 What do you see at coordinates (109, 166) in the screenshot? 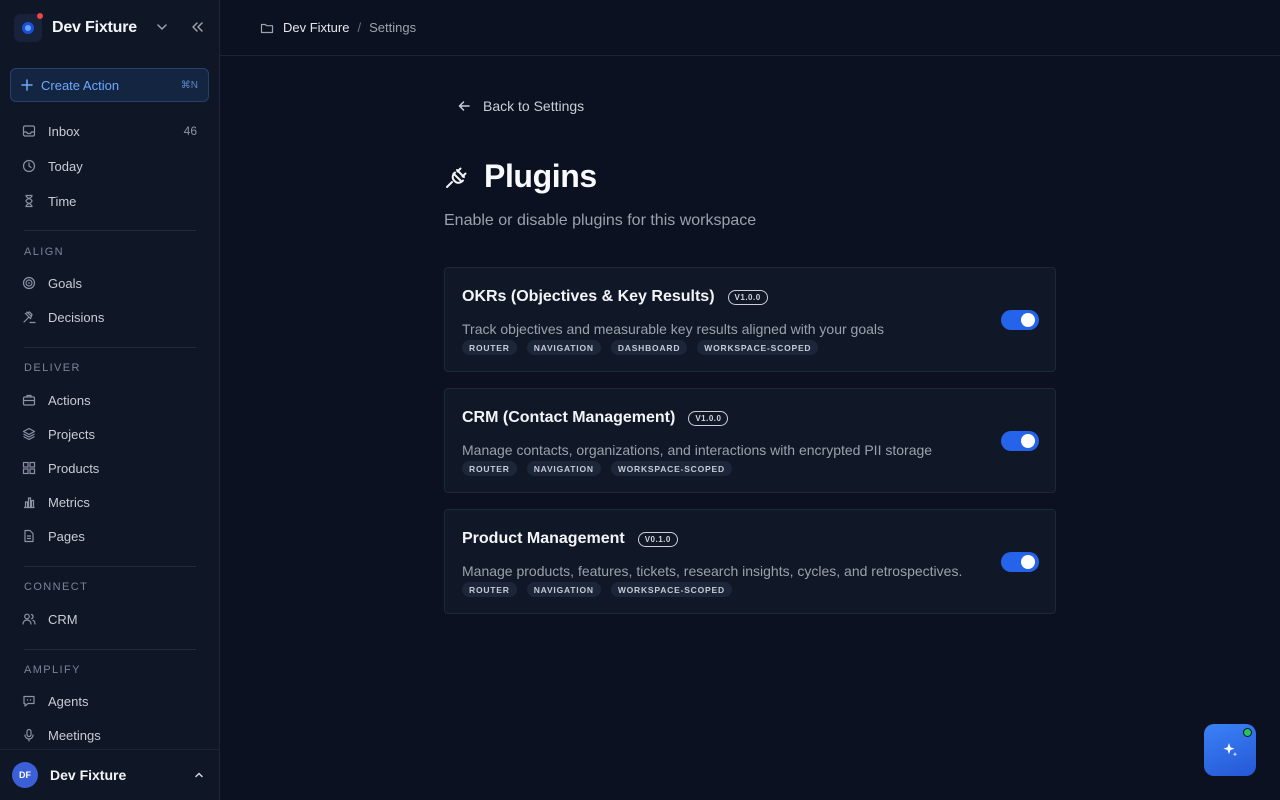
I see `sidebar-item-today: Today` at bounding box center [109, 166].